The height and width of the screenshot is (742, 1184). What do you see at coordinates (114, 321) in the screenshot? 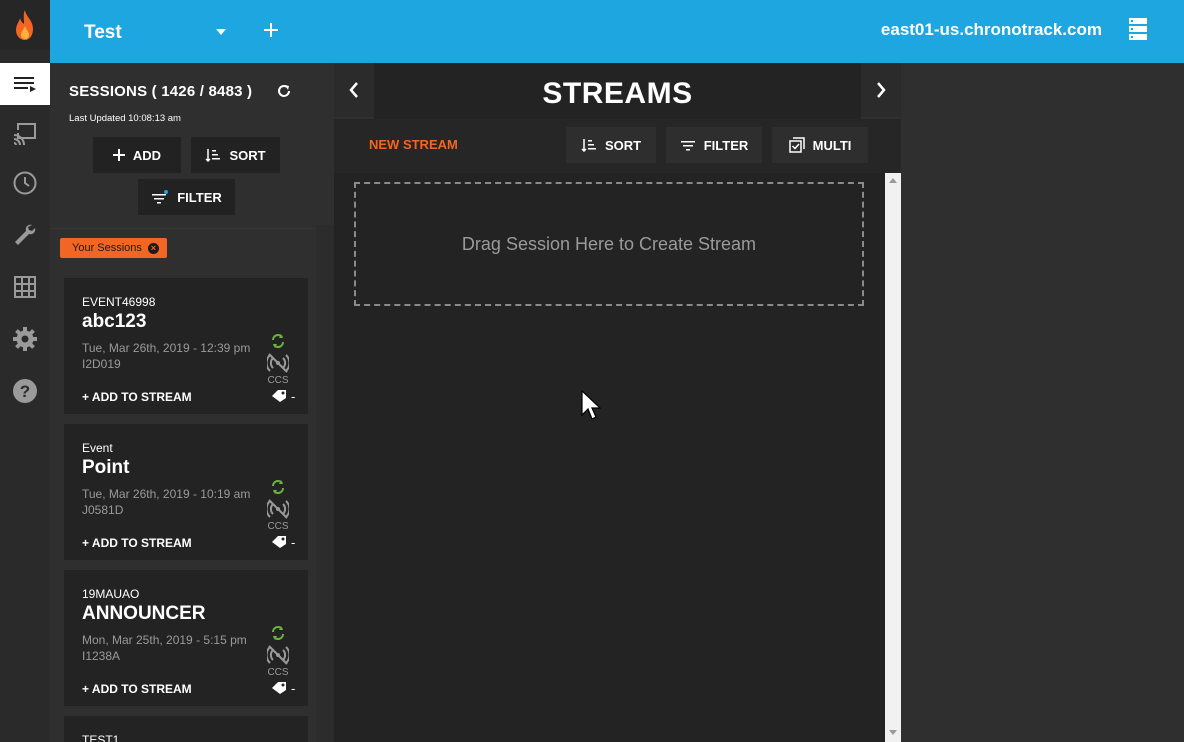
I see `session-name: abc123` at bounding box center [114, 321].